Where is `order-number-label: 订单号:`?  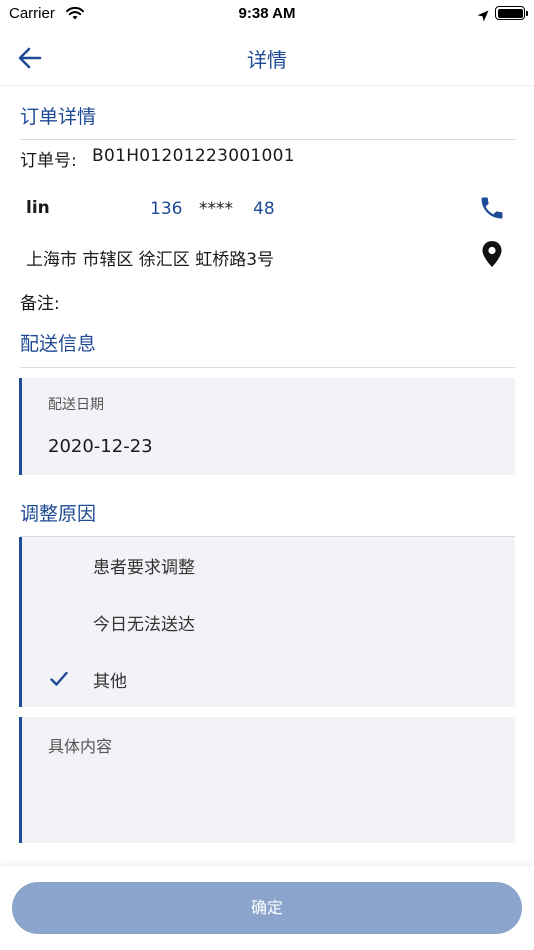 order-number-label: 订单号: is located at coordinates (48, 161).